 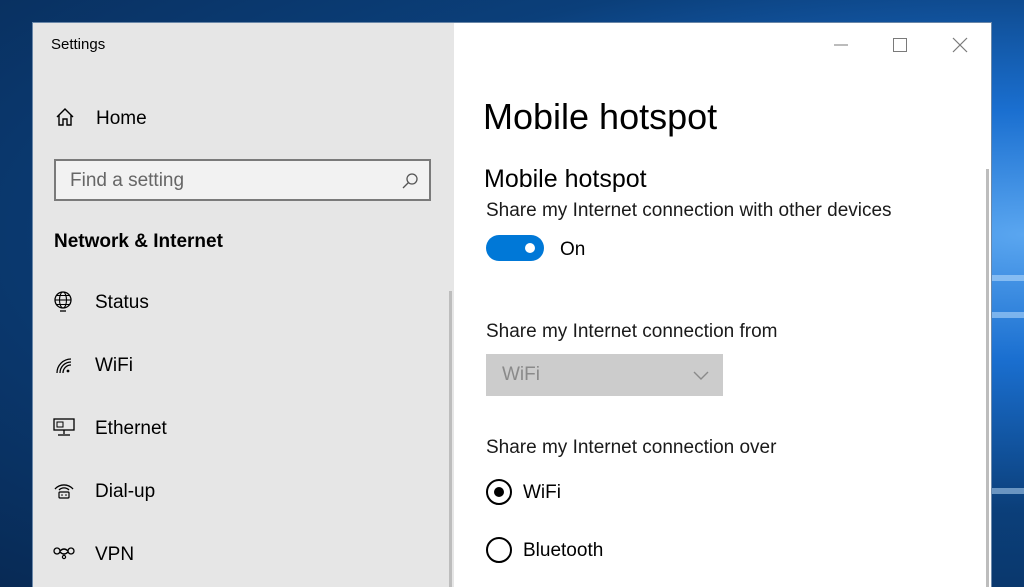 What do you see at coordinates (841, 45) in the screenshot?
I see `minimize-button` at bounding box center [841, 45].